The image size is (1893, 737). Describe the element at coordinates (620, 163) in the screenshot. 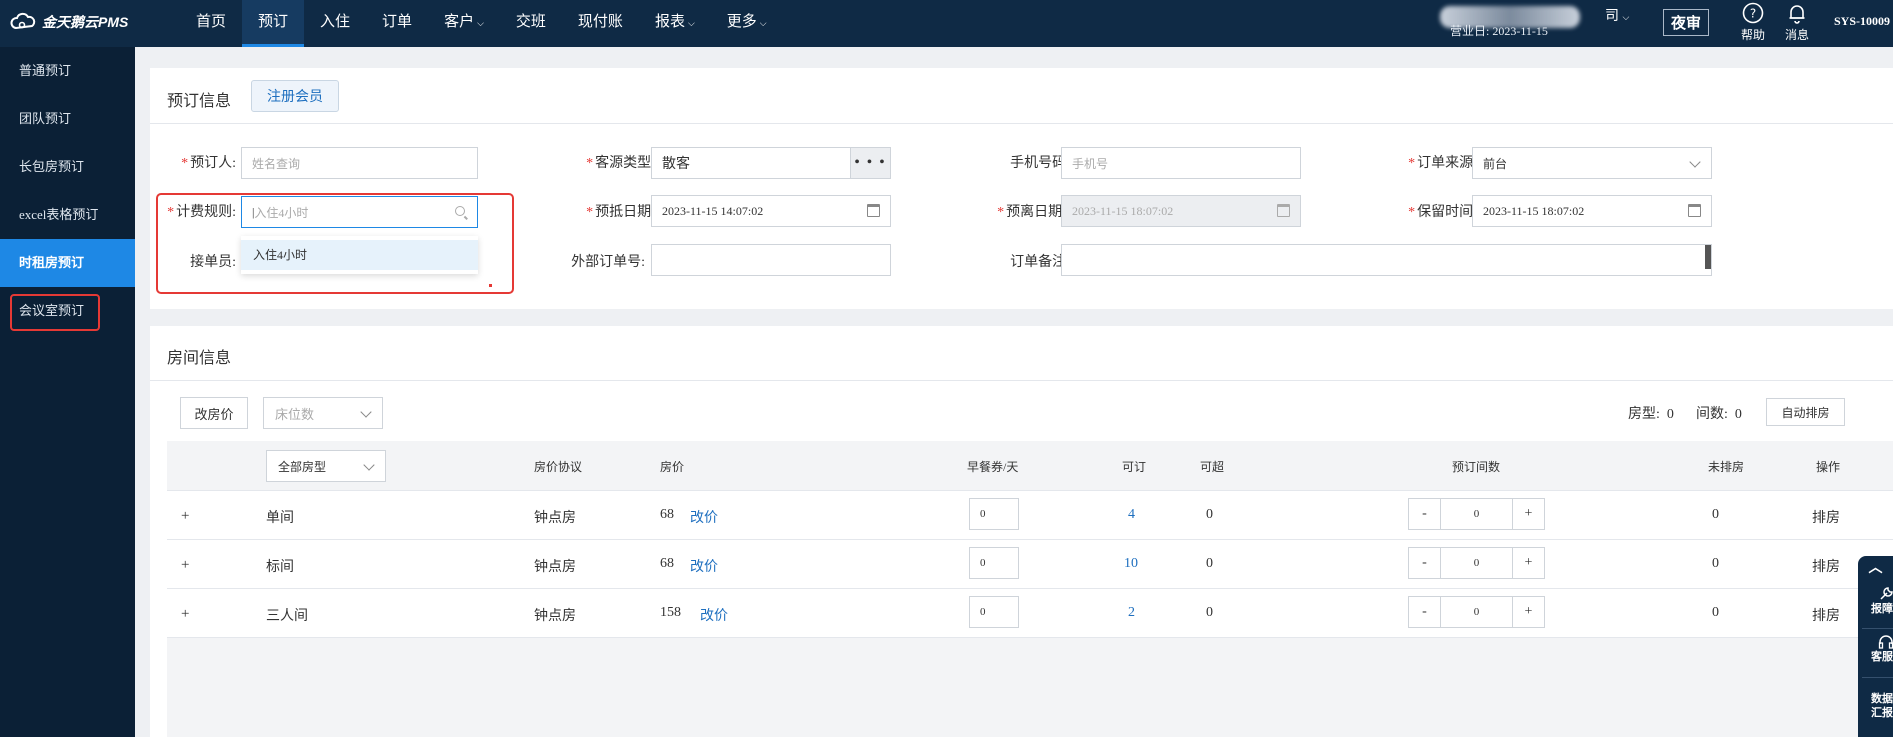

I see `source-type-label: * 客源类型:` at that location.